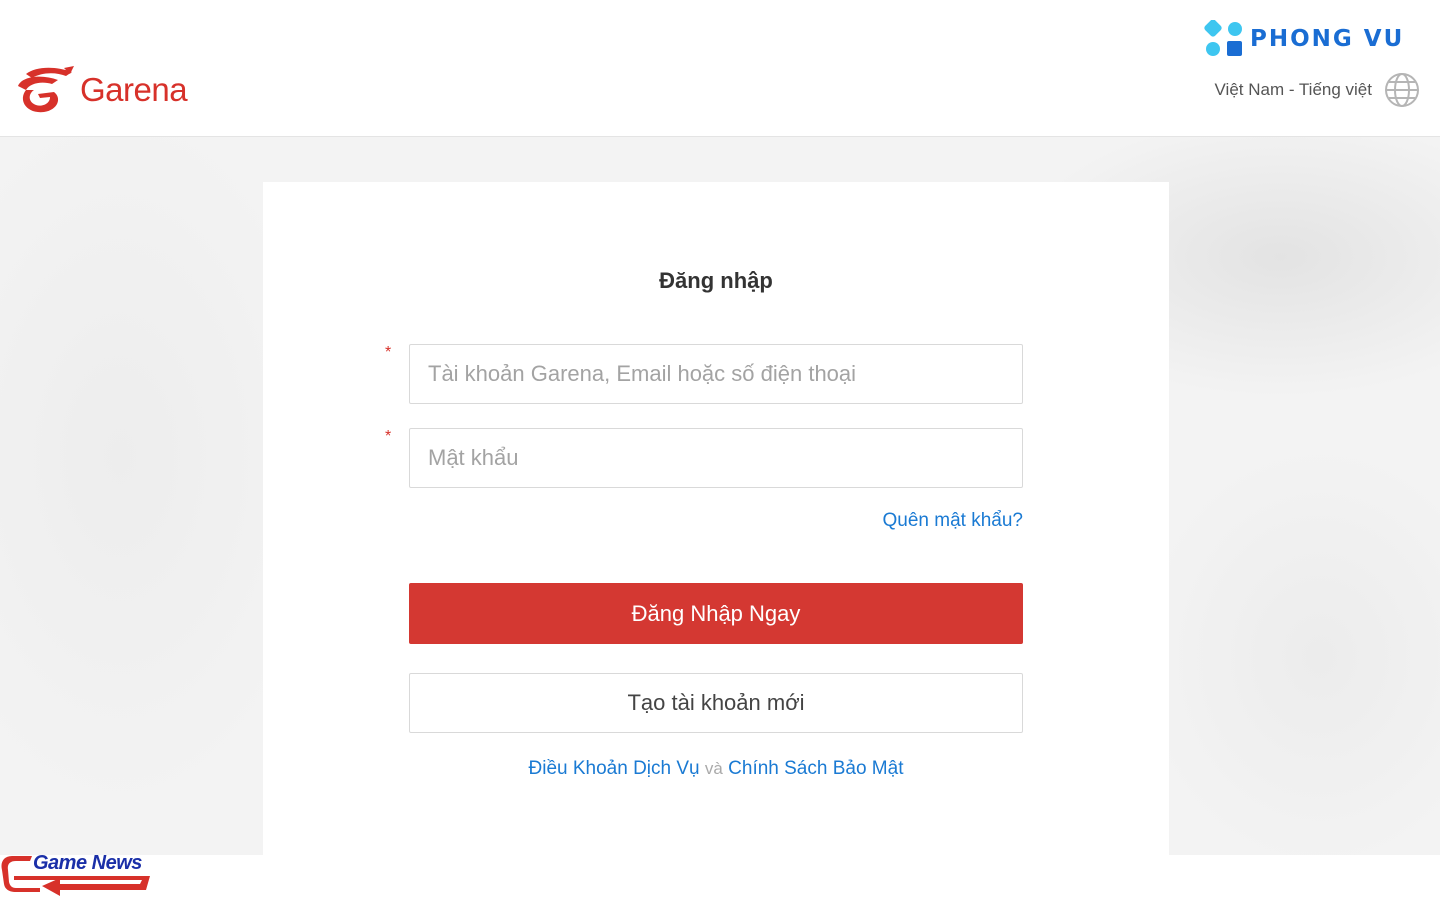 The image size is (1440, 905). Describe the element at coordinates (80, 877) in the screenshot. I see `gamenews-watermark: Game News` at that location.